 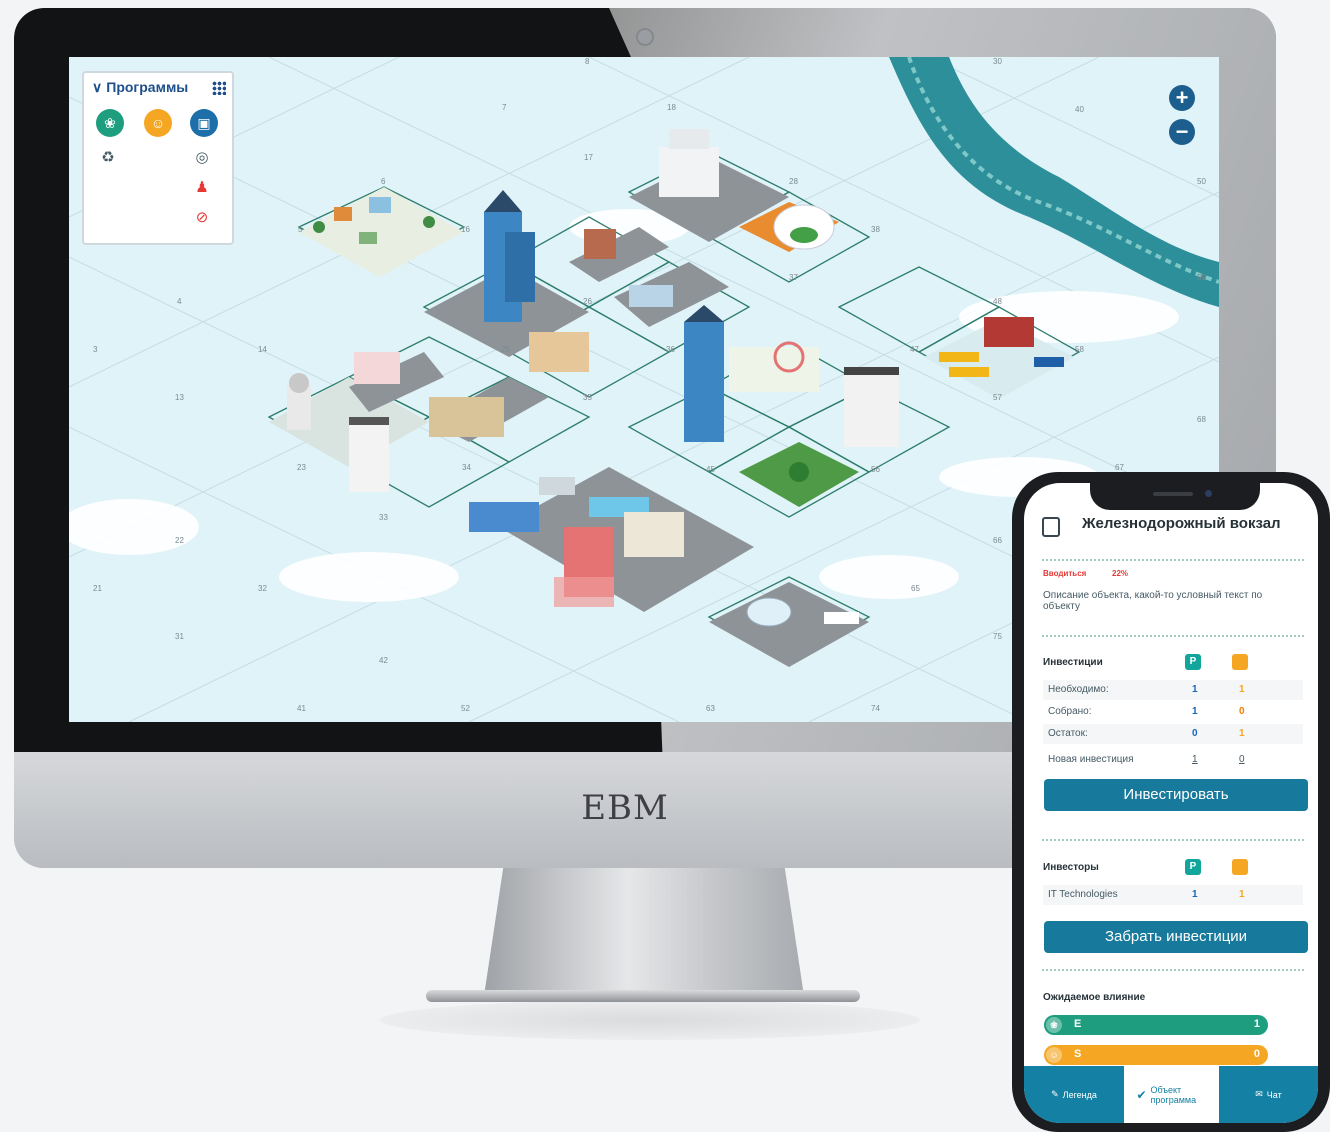 I want to click on cell-number: 35, so click(x=587, y=397).